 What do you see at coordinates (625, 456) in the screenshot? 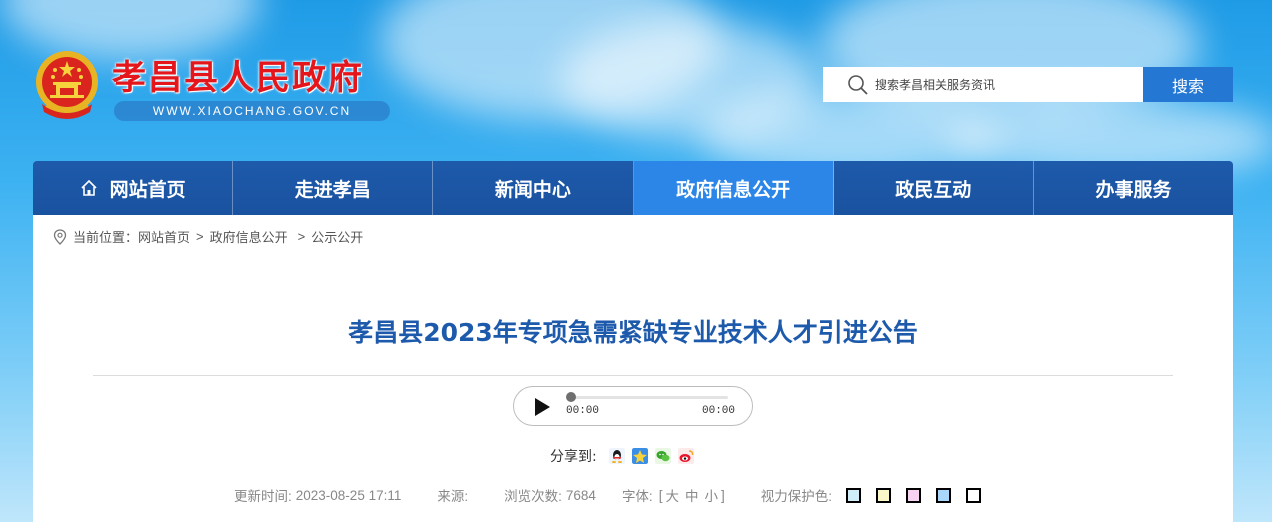
I see `share-bar: 分享到:` at bounding box center [625, 456].